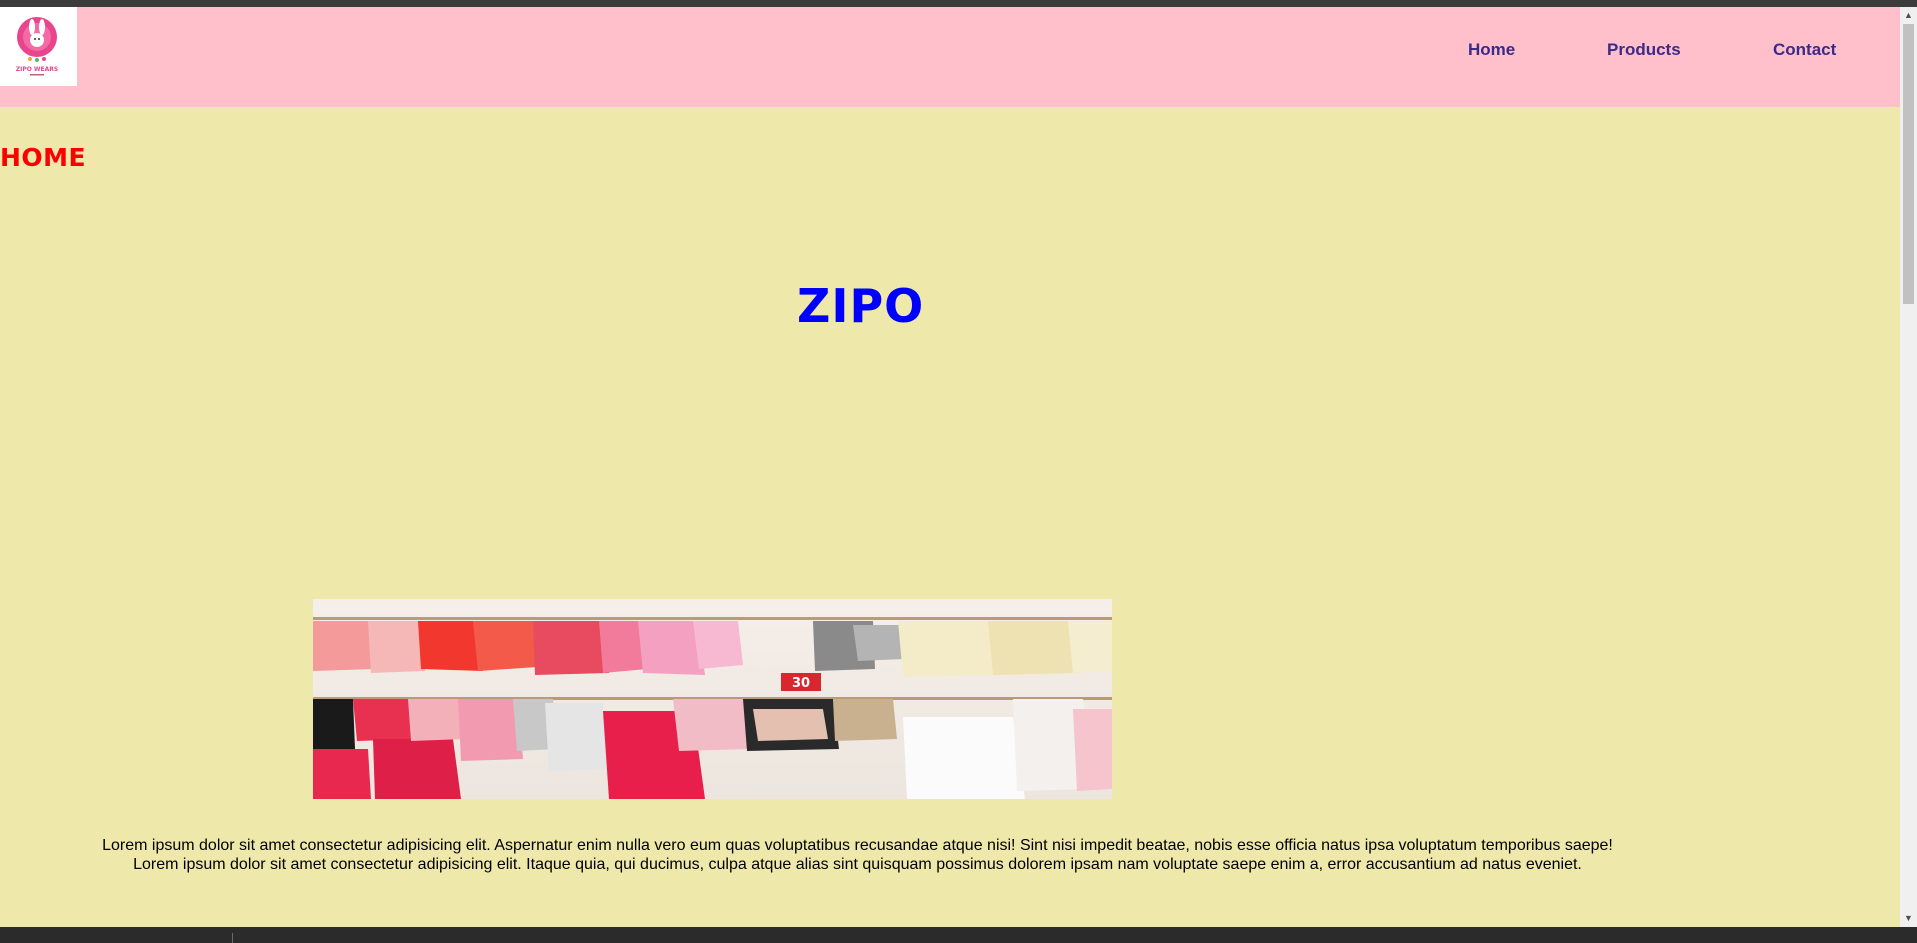 Image resolution: width=1917 pixels, height=943 pixels. What do you see at coordinates (1908, 164) in the screenshot?
I see `scrollbar-thumb` at bounding box center [1908, 164].